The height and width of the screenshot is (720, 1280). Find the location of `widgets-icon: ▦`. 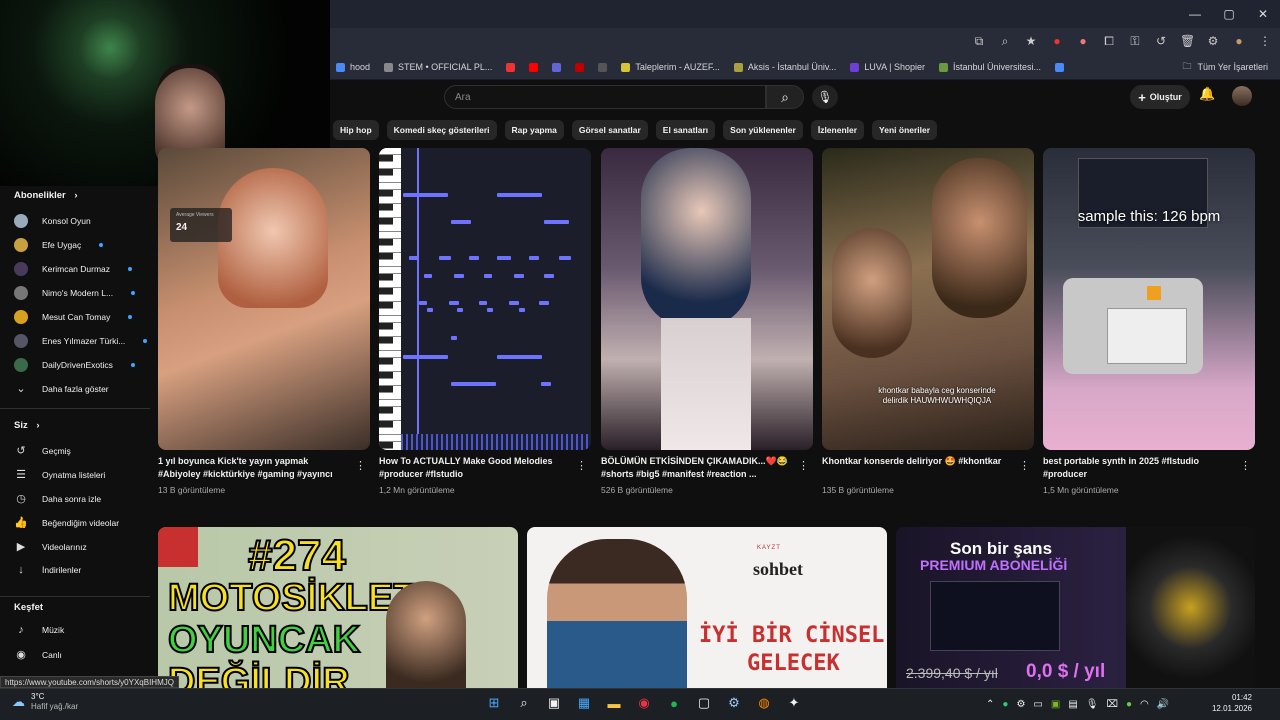

widgets-icon: ▦ is located at coordinates (584, 703).